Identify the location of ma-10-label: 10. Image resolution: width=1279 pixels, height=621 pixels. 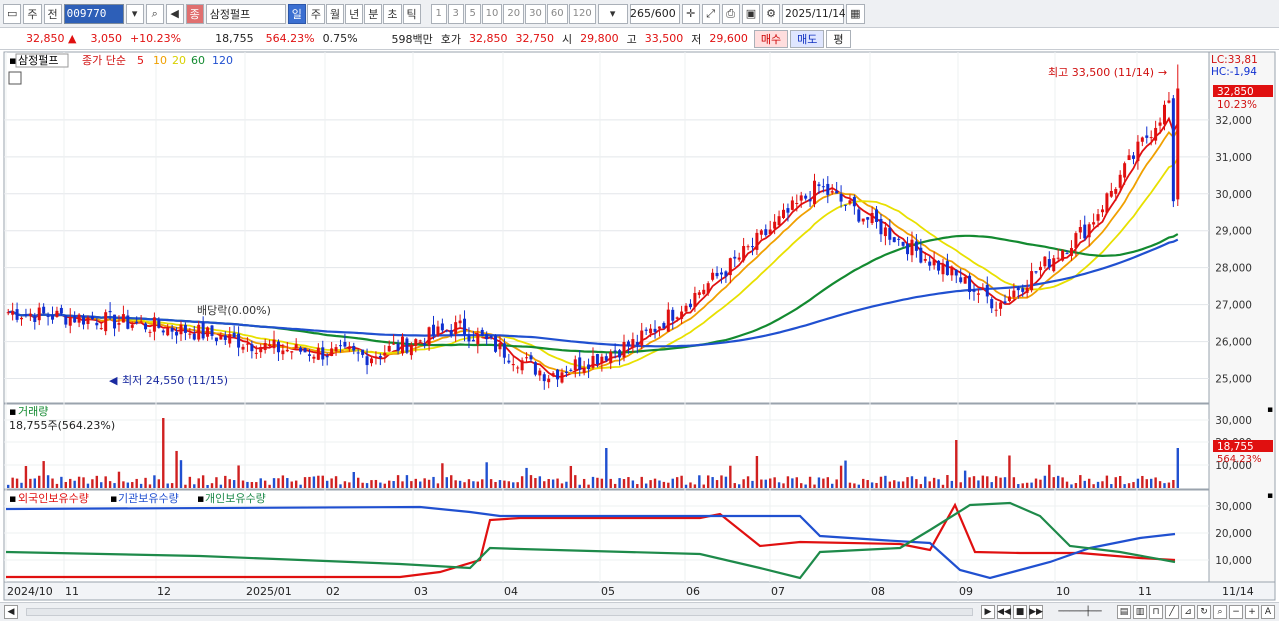
(160, 60).